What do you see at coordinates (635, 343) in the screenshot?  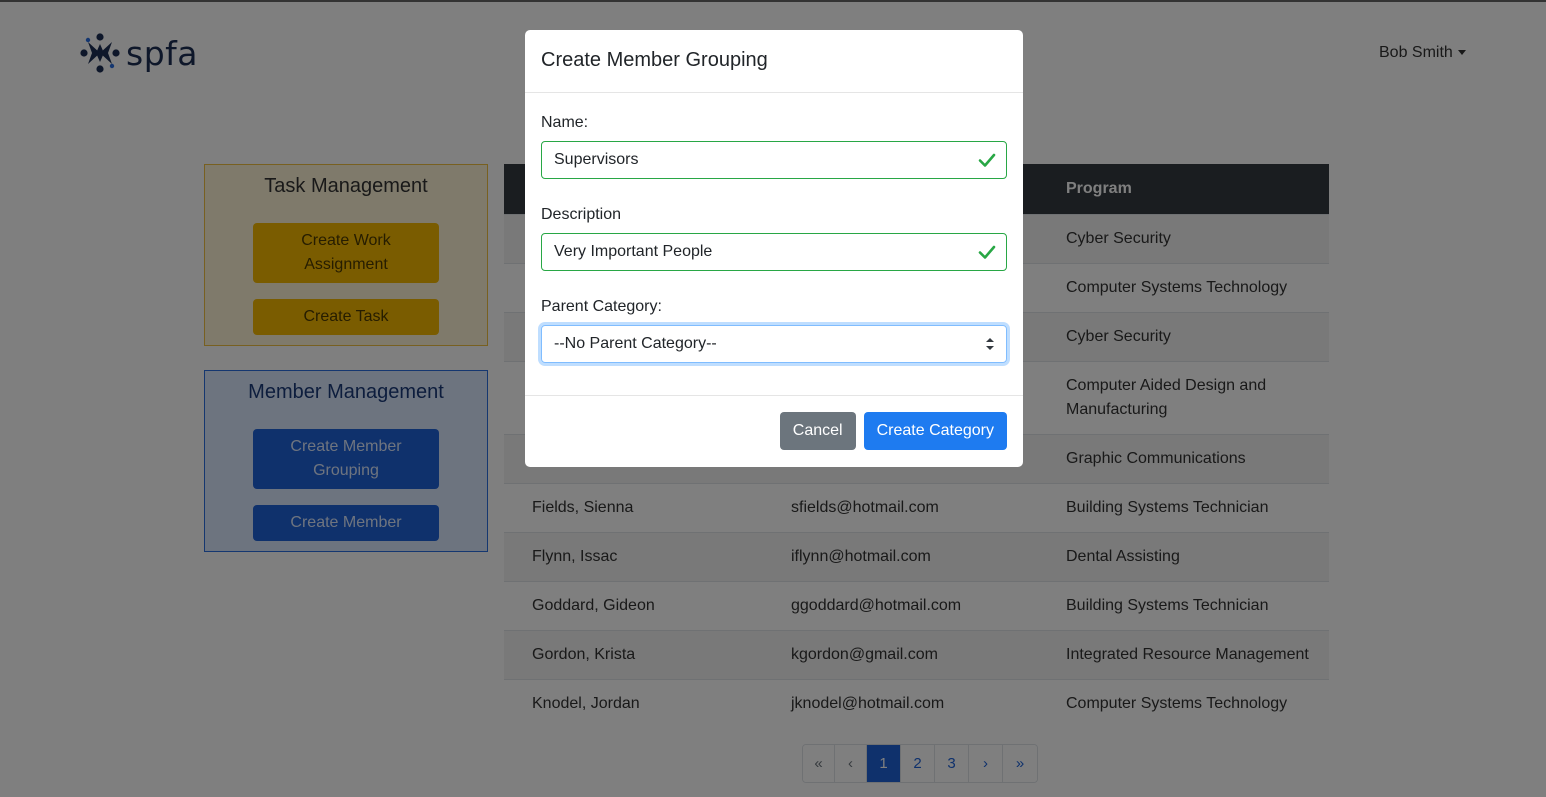 I see `parent-category-value: --No Parent Category--` at bounding box center [635, 343].